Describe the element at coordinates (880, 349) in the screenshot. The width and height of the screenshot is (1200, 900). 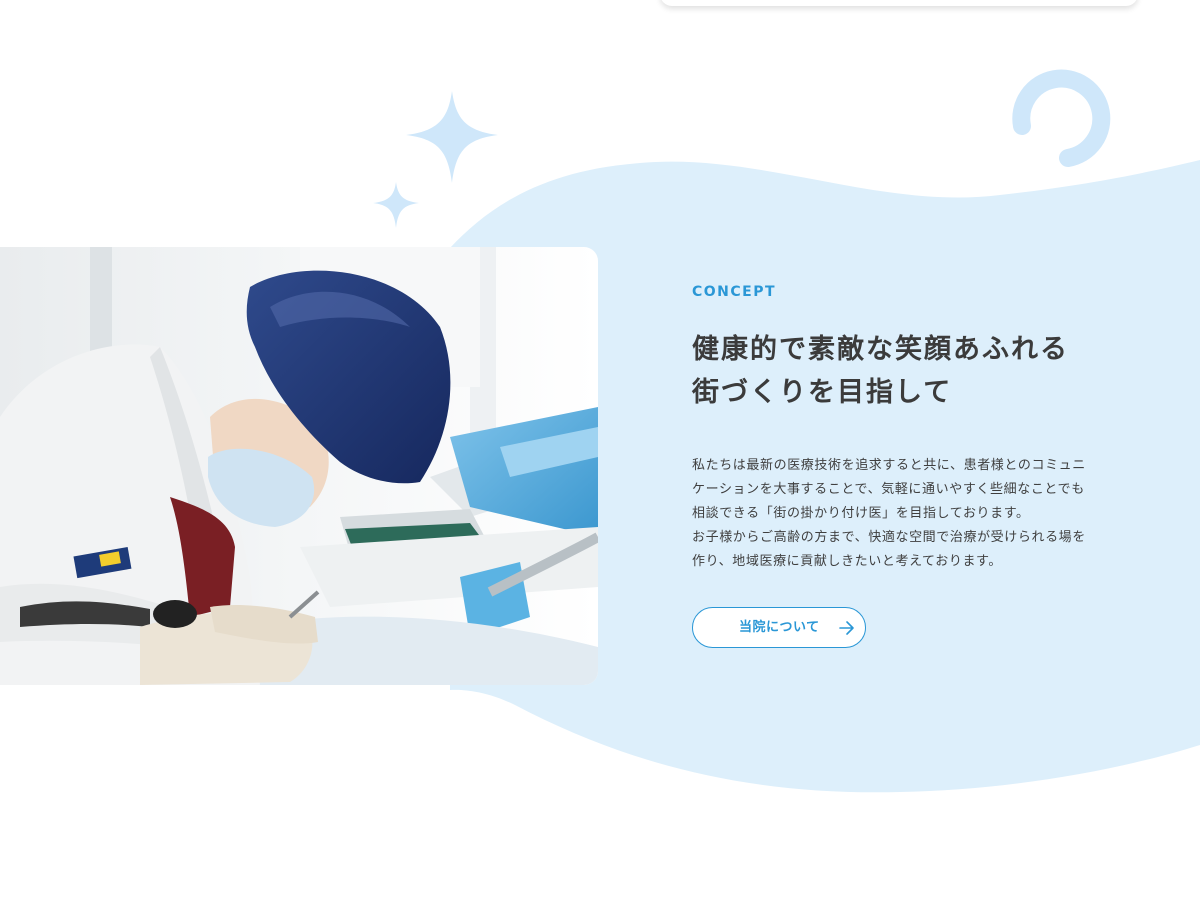
I see `headline-line: 健康的で素敵な笑顔あふれる` at that location.